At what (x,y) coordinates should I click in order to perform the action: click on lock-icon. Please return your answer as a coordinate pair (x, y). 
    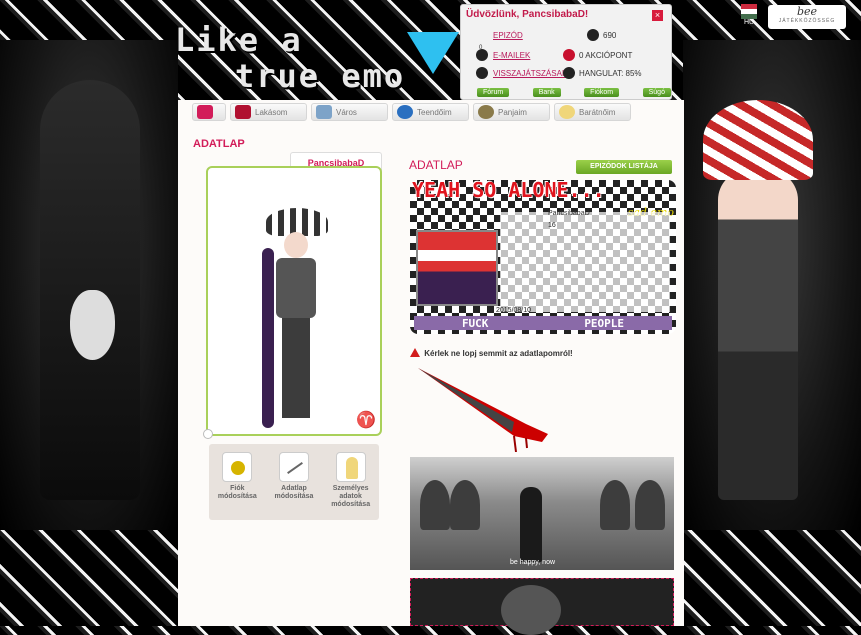
    Looking at the image, I should click on (237, 467).